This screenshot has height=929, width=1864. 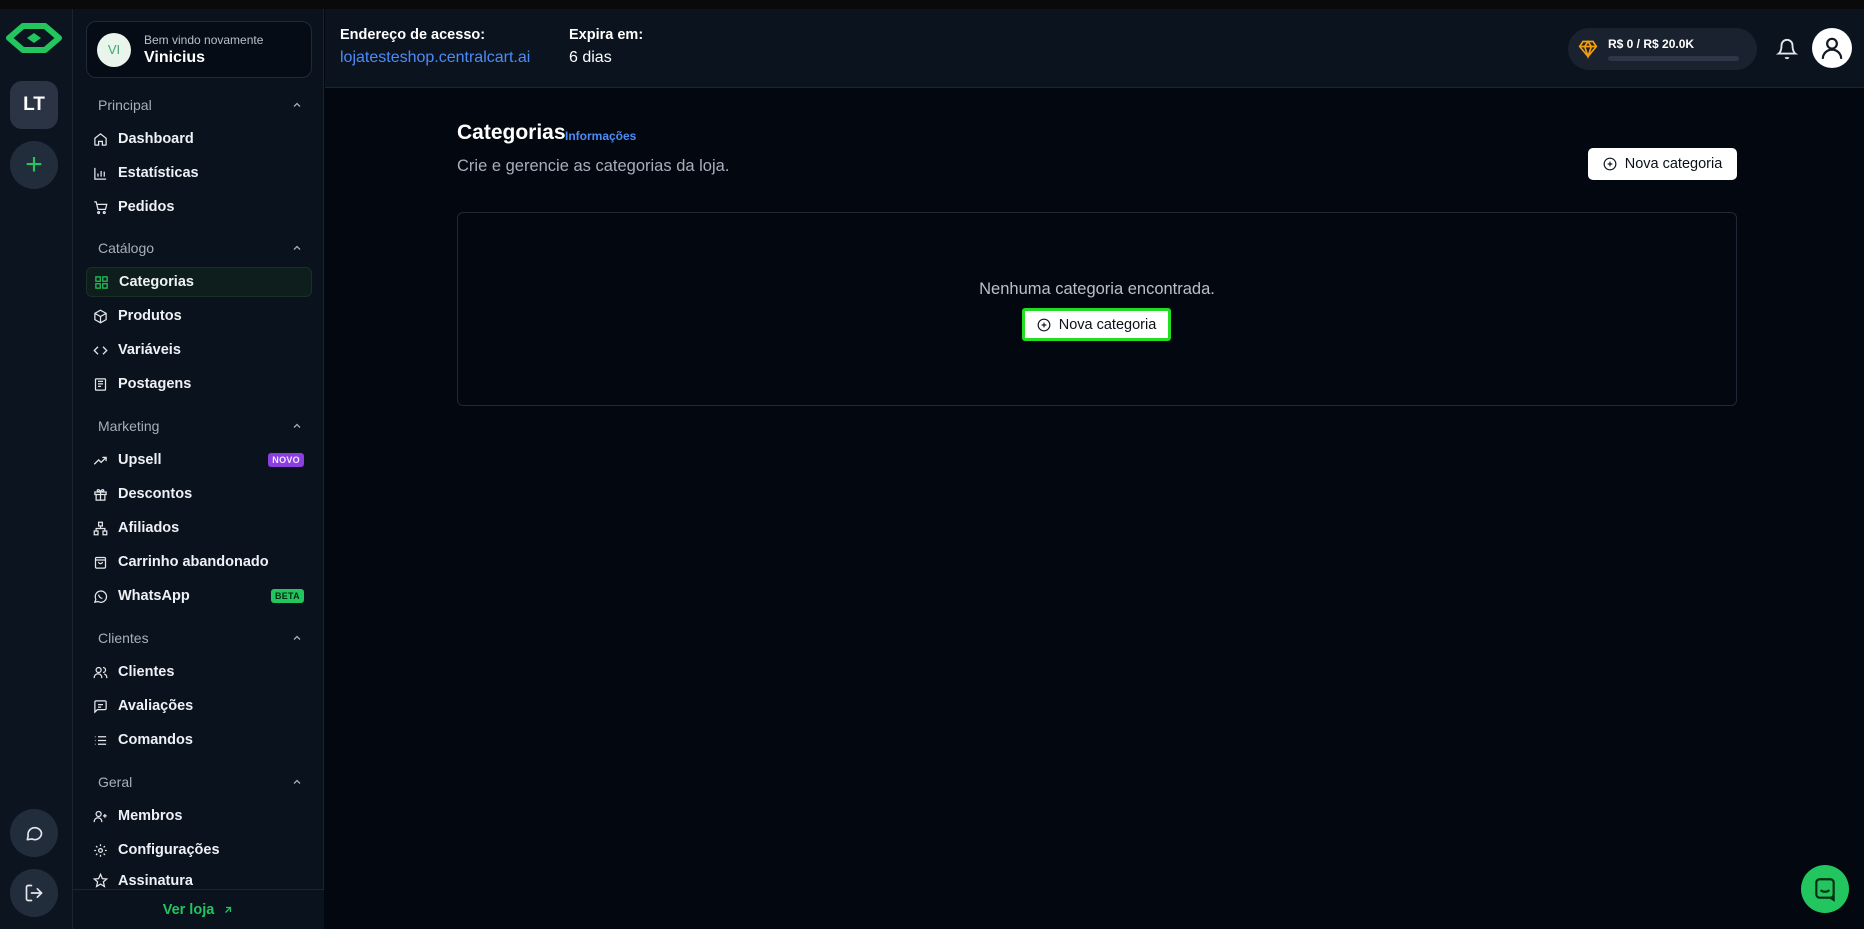 I want to click on external-arrow-icon, so click(x=228, y=909).